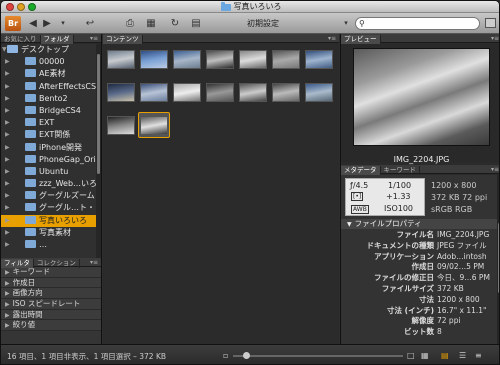 Image resolution: width=500 pixels, height=365 pixels. What do you see at coordinates (49, 208) in the screenshot?
I see `folder-item: ▶ グーグル…ト・ビ` at bounding box center [49, 208].